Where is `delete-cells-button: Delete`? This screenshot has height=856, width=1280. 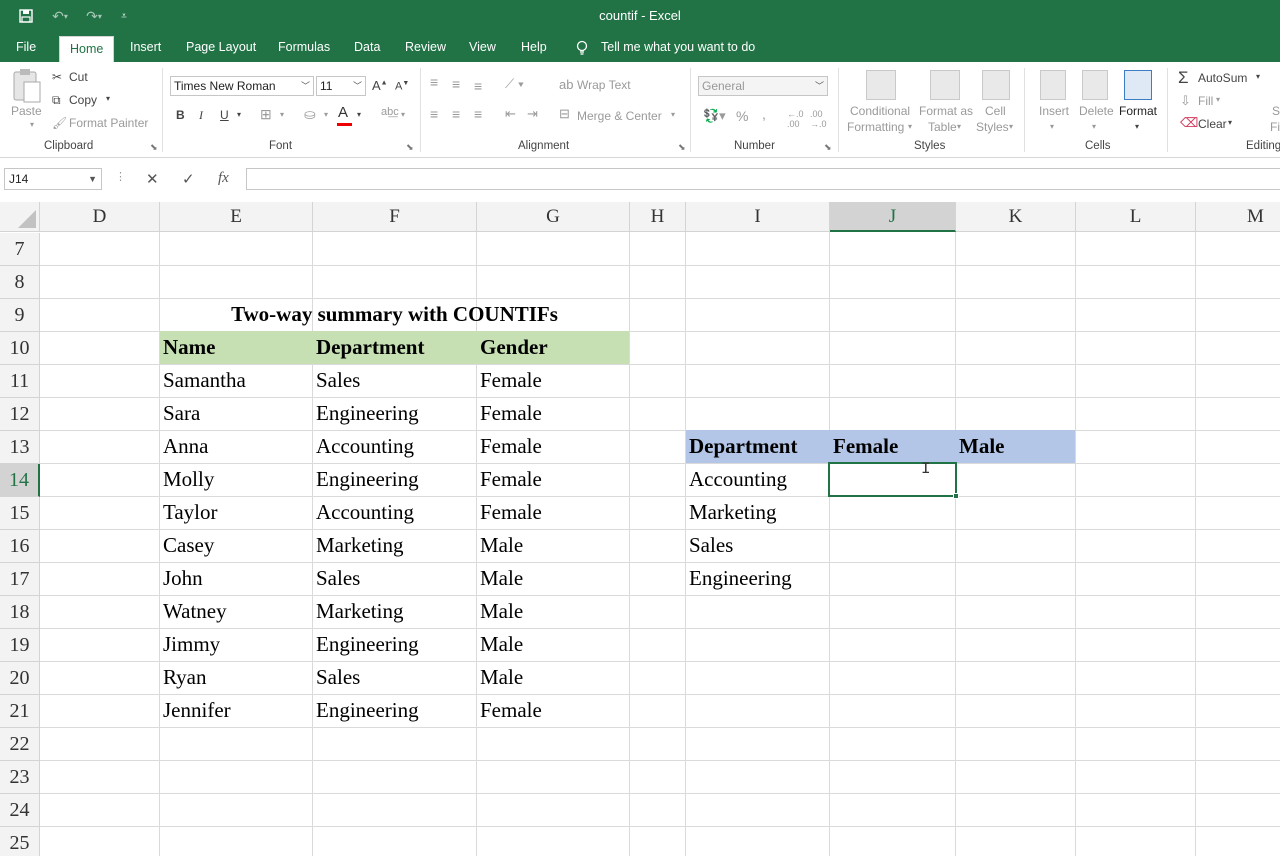 delete-cells-button: Delete is located at coordinates (1096, 111).